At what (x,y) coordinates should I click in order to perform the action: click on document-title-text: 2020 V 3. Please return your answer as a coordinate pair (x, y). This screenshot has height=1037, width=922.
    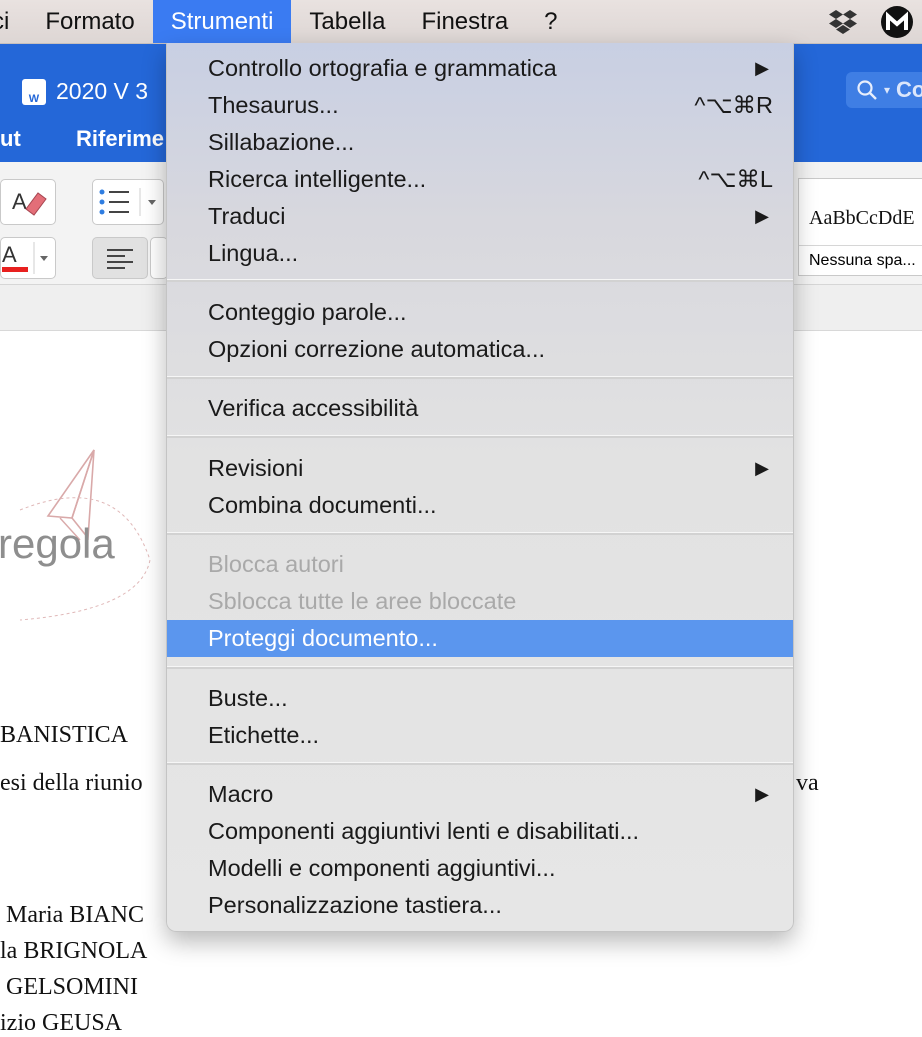
    Looking at the image, I should click on (102, 91).